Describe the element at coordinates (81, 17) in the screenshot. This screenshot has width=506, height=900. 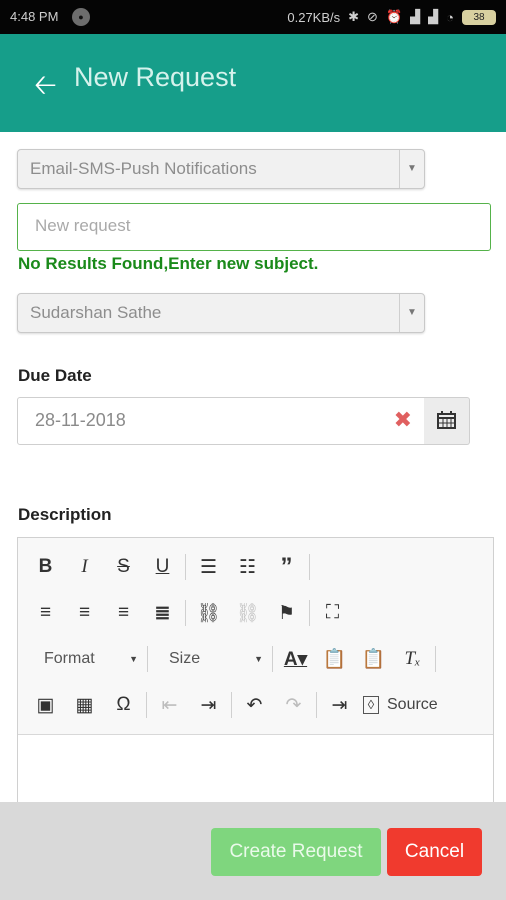
I see `notification-badge-icon: ●` at that location.